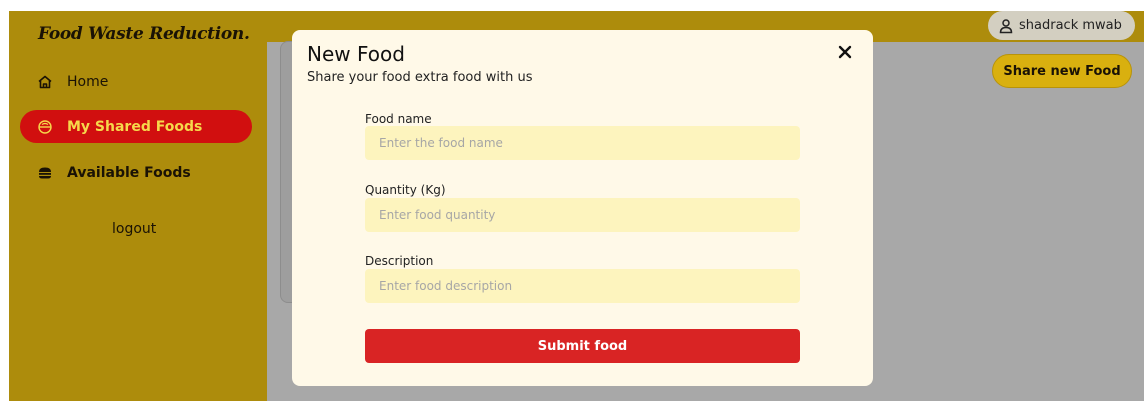 This screenshot has width=1144, height=401. I want to click on sidebar-item-label: Available Foods, so click(129, 172).